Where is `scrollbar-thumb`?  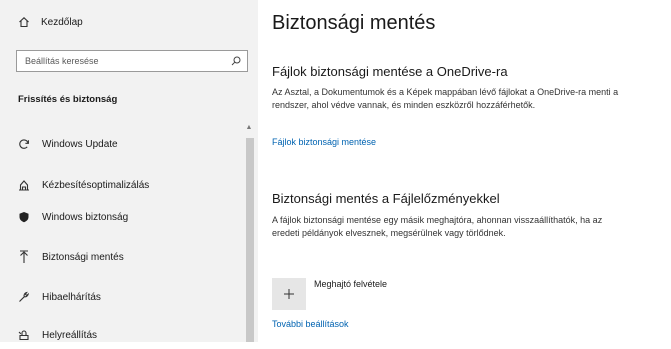
scrollbar-thumb is located at coordinates (250, 240).